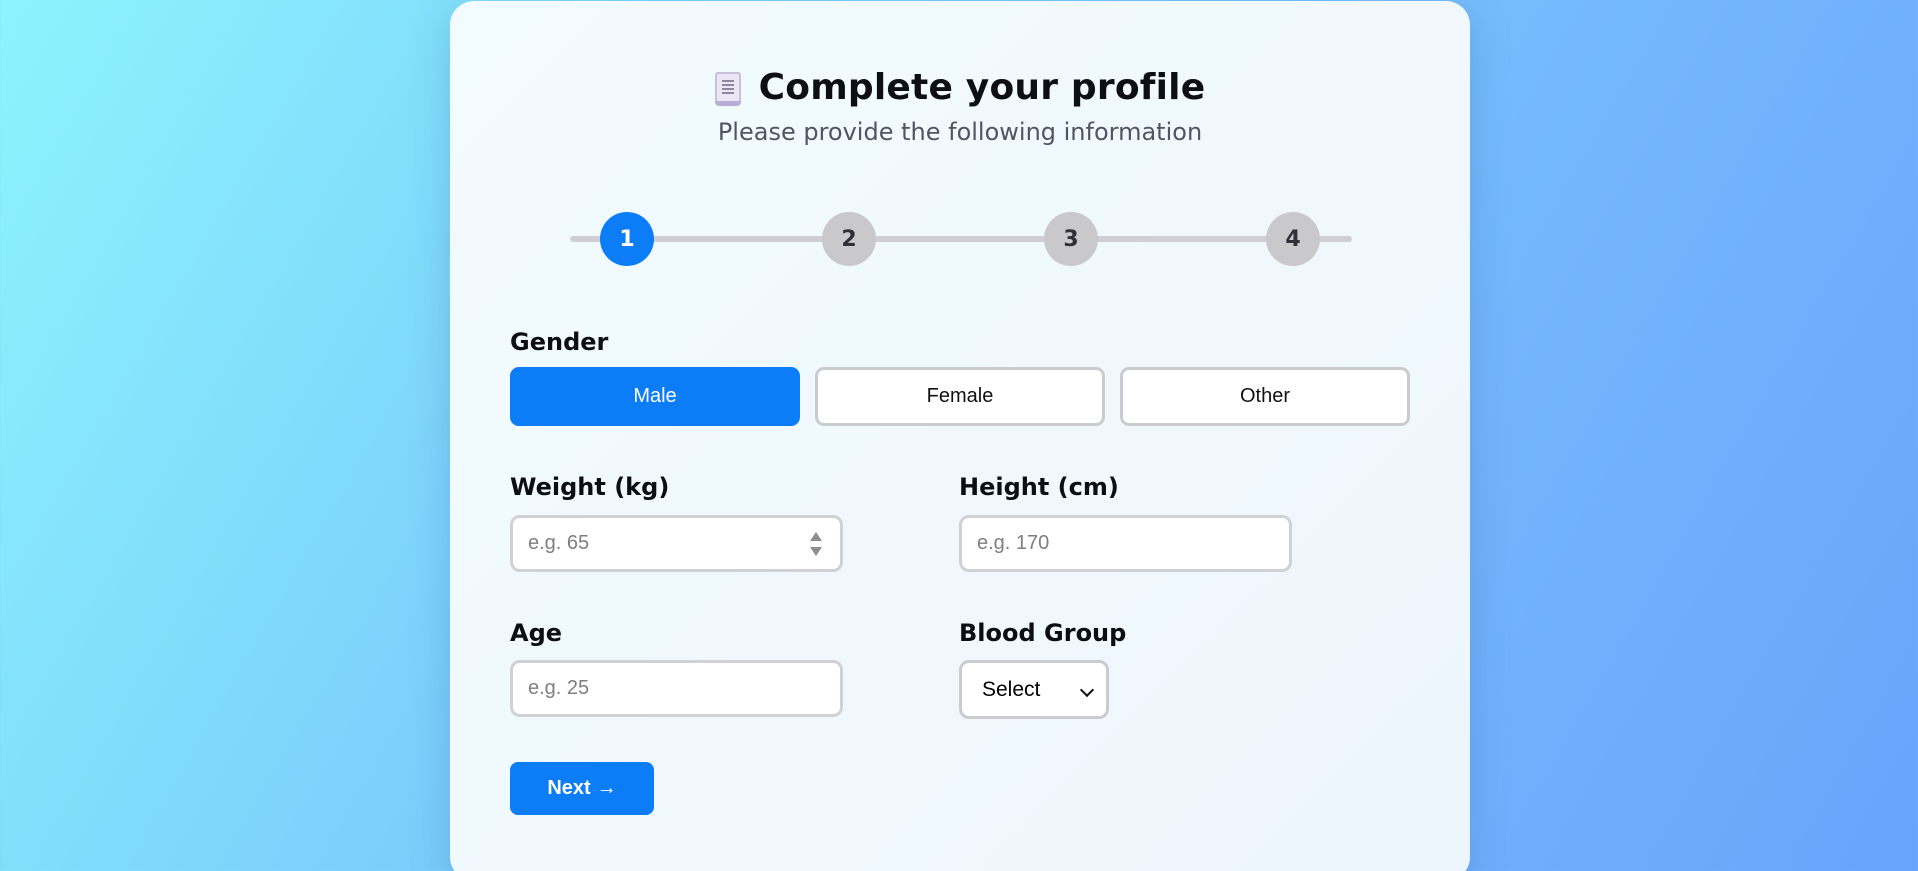  Describe the element at coordinates (727, 88) in the screenshot. I see `document-icon` at that location.